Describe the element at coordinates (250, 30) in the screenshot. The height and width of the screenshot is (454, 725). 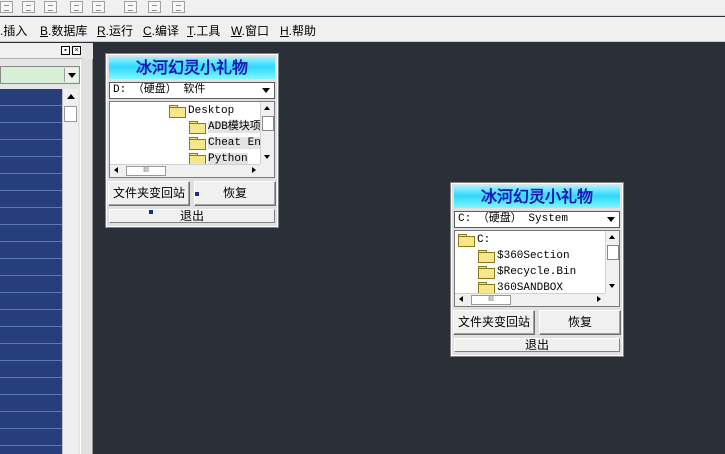
I see `menu-window: W.窗口` at that location.